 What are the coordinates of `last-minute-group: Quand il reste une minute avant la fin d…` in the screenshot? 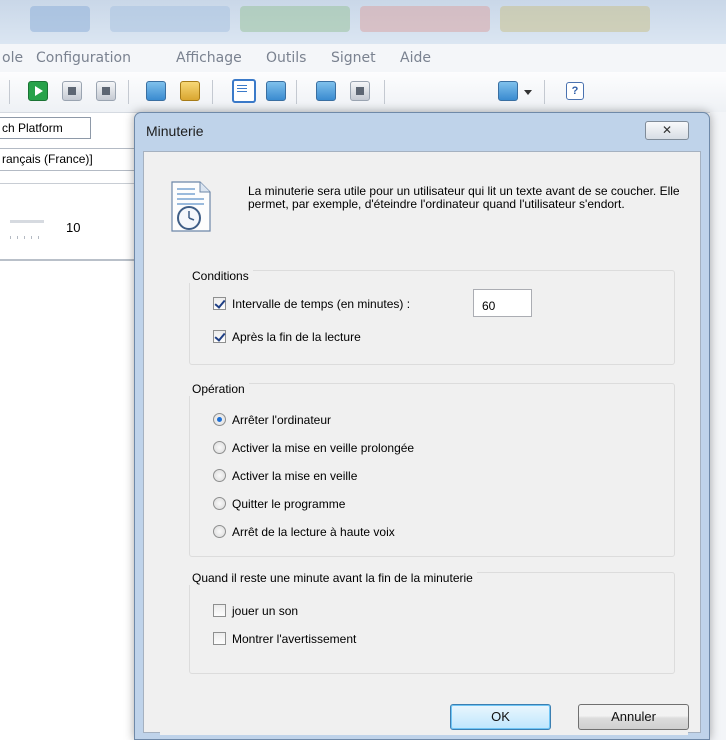 It's located at (432, 623).